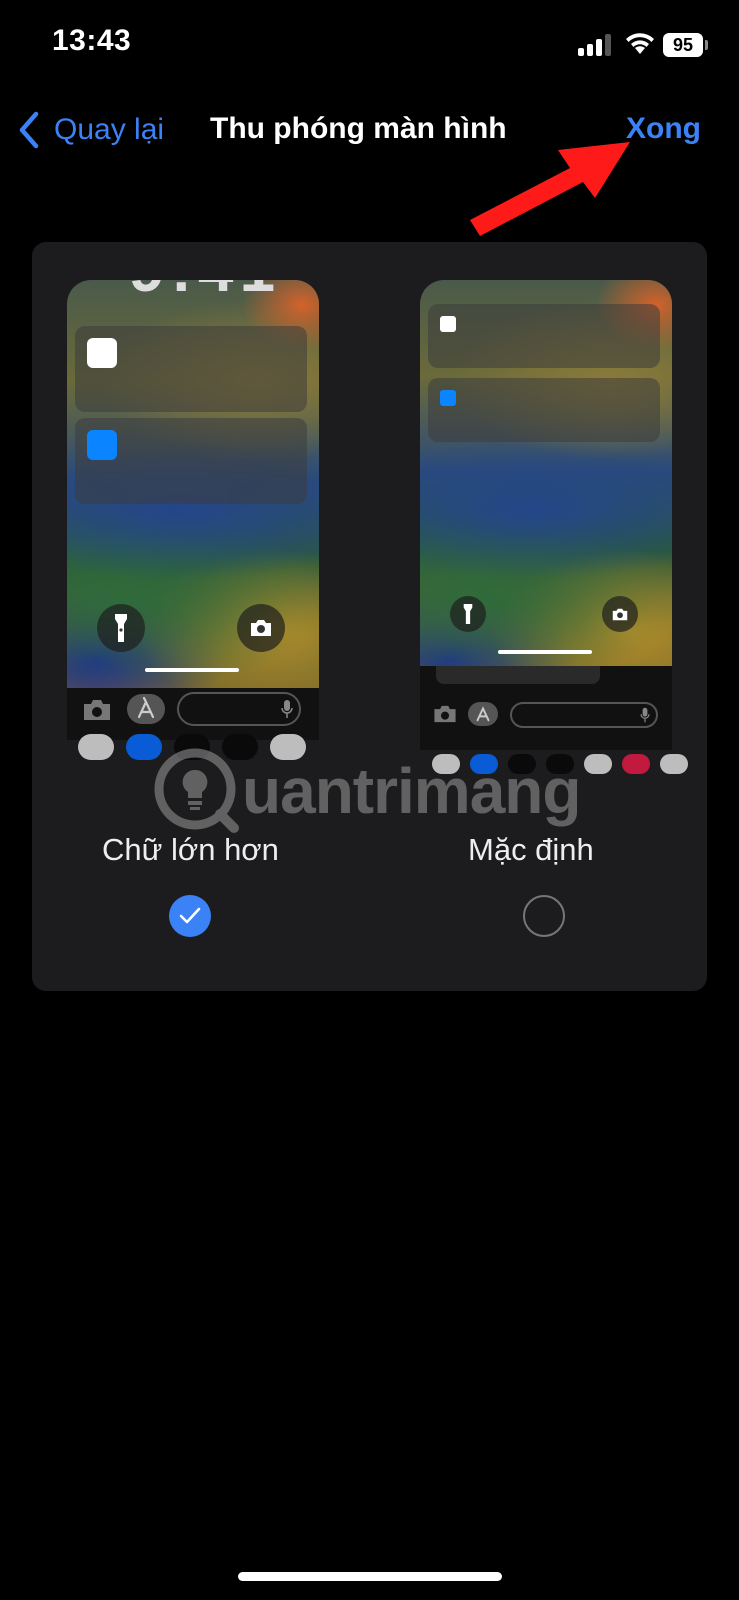 The image size is (739, 1600). Describe the element at coordinates (109, 129) in the screenshot. I see `back-label: Quay lại` at that location.